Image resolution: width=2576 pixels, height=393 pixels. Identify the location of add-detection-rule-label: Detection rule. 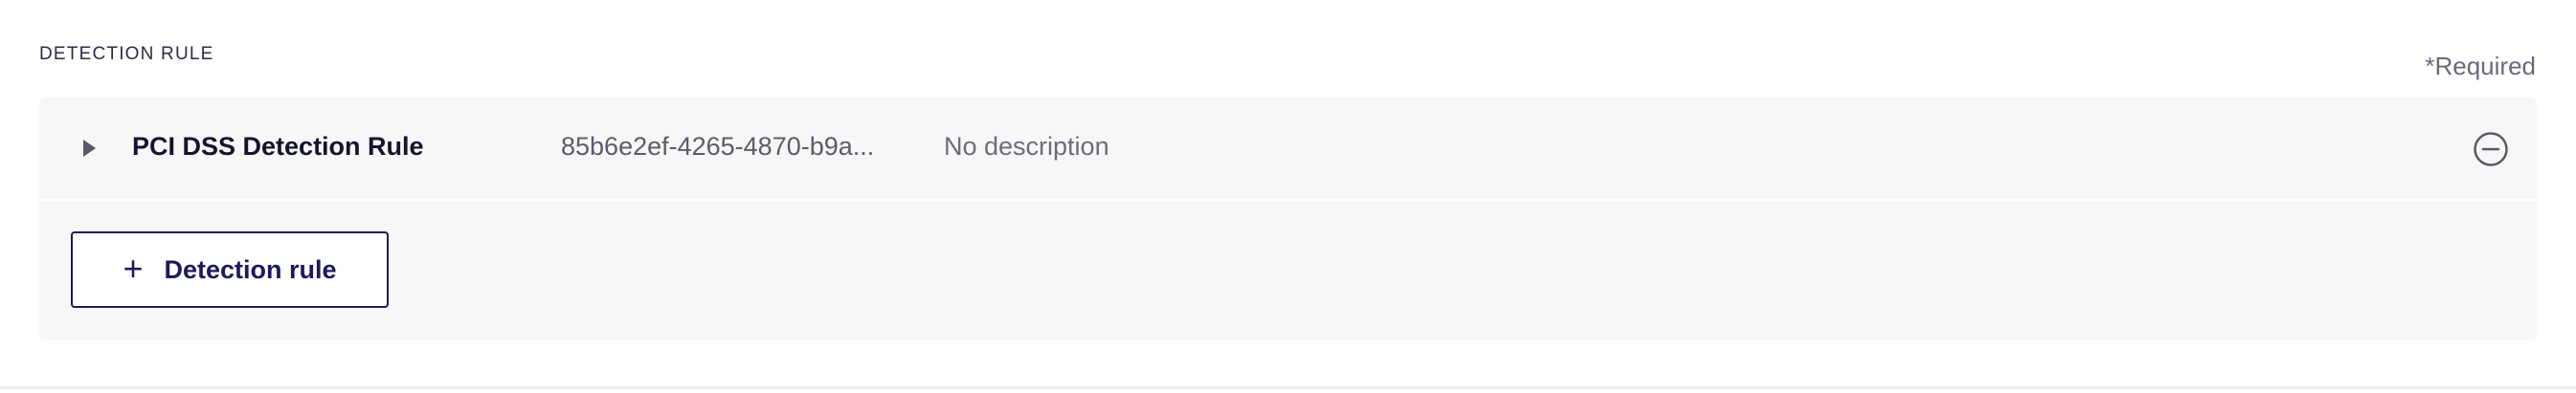
(251, 269).